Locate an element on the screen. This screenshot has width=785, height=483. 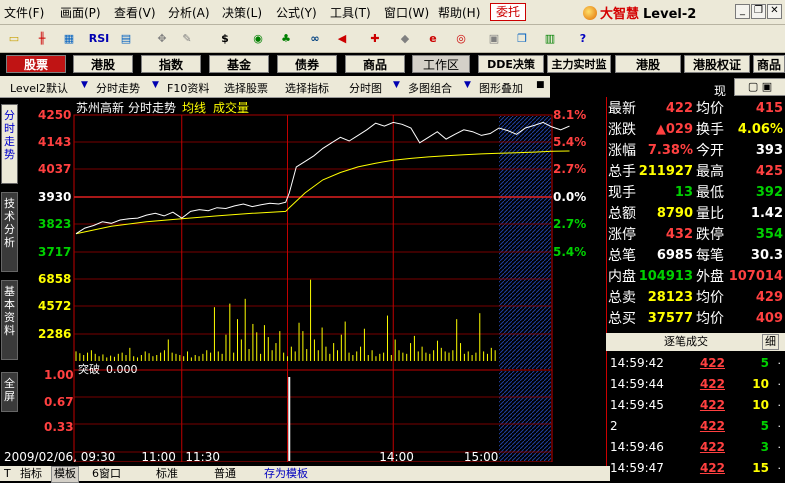
indicator-axis: 1.00 0.67 0.33 is located at coordinates (59, 401).